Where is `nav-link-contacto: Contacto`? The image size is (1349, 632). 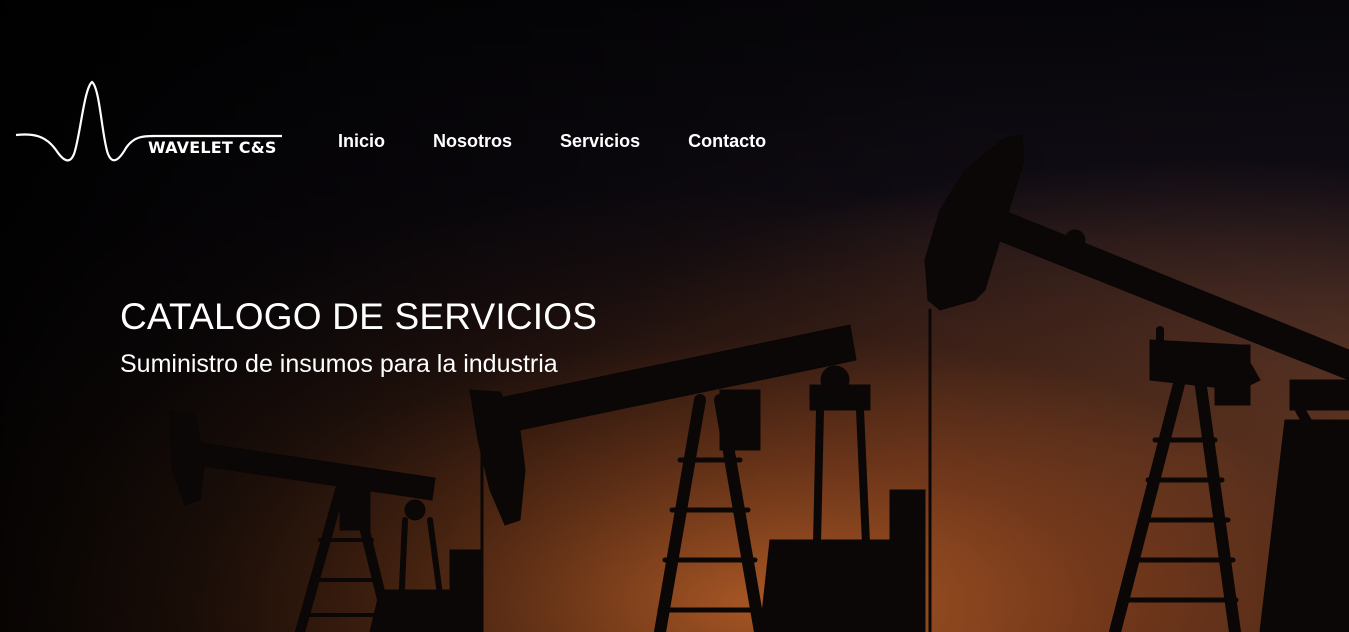
nav-link-contacto: Contacto is located at coordinates (727, 141).